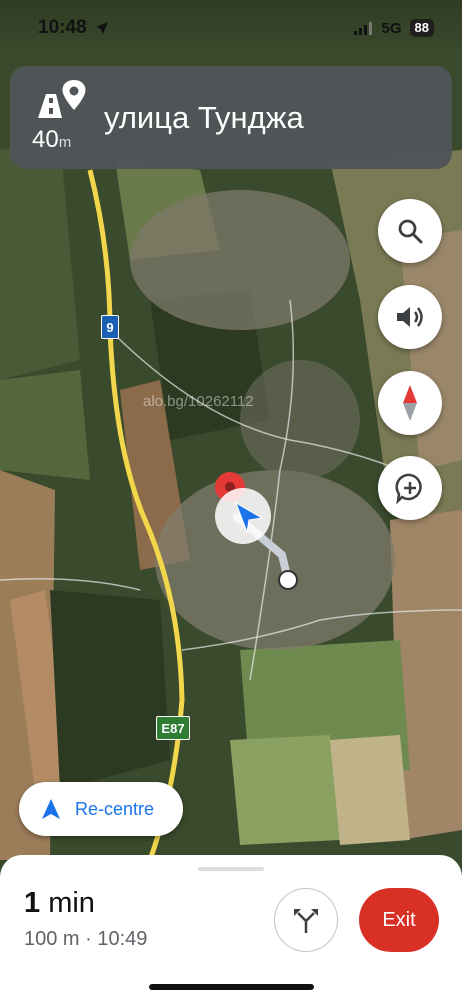 Image resolution: width=462 pixels, height=1000 pixels. What do you see at coordinates (71, 903) in the screenshot?
I see `eta-unit: min` at bounding box center [71, 903].